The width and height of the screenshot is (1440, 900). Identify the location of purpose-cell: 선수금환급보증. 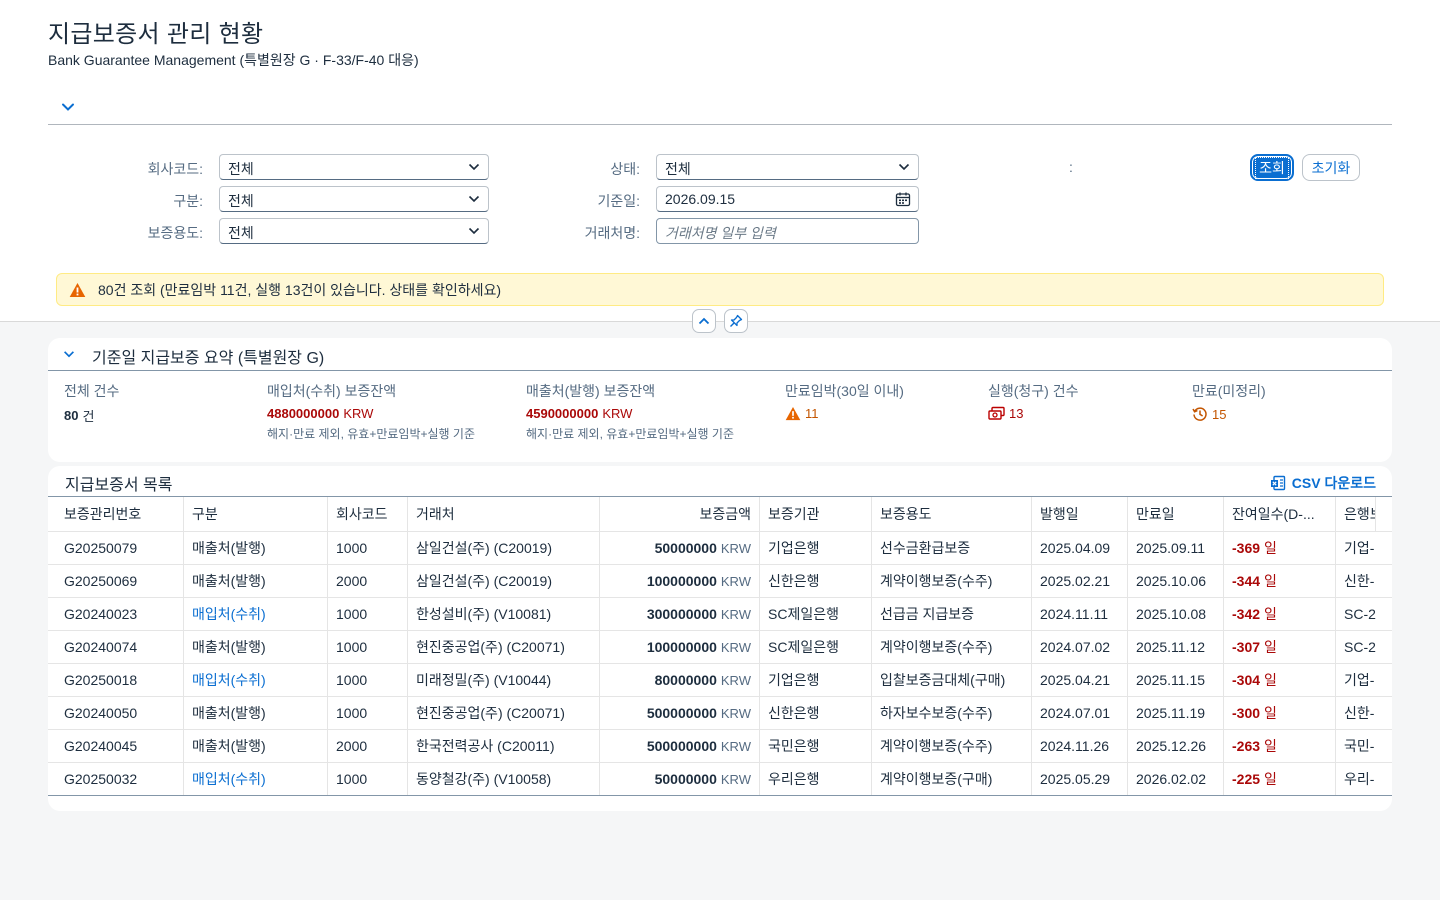
(952, 548).